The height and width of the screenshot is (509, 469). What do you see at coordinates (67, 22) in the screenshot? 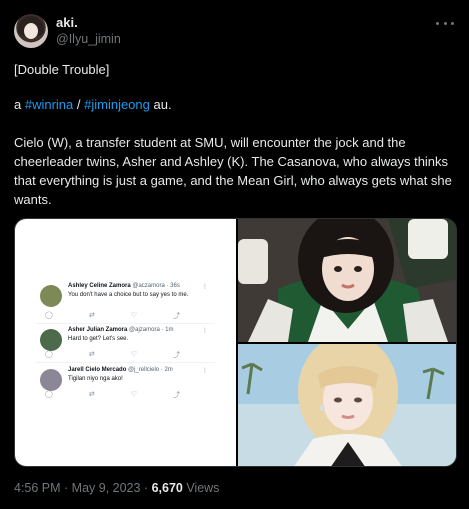
I see `author-display-name: aki.` at bounding box center [67, 22].